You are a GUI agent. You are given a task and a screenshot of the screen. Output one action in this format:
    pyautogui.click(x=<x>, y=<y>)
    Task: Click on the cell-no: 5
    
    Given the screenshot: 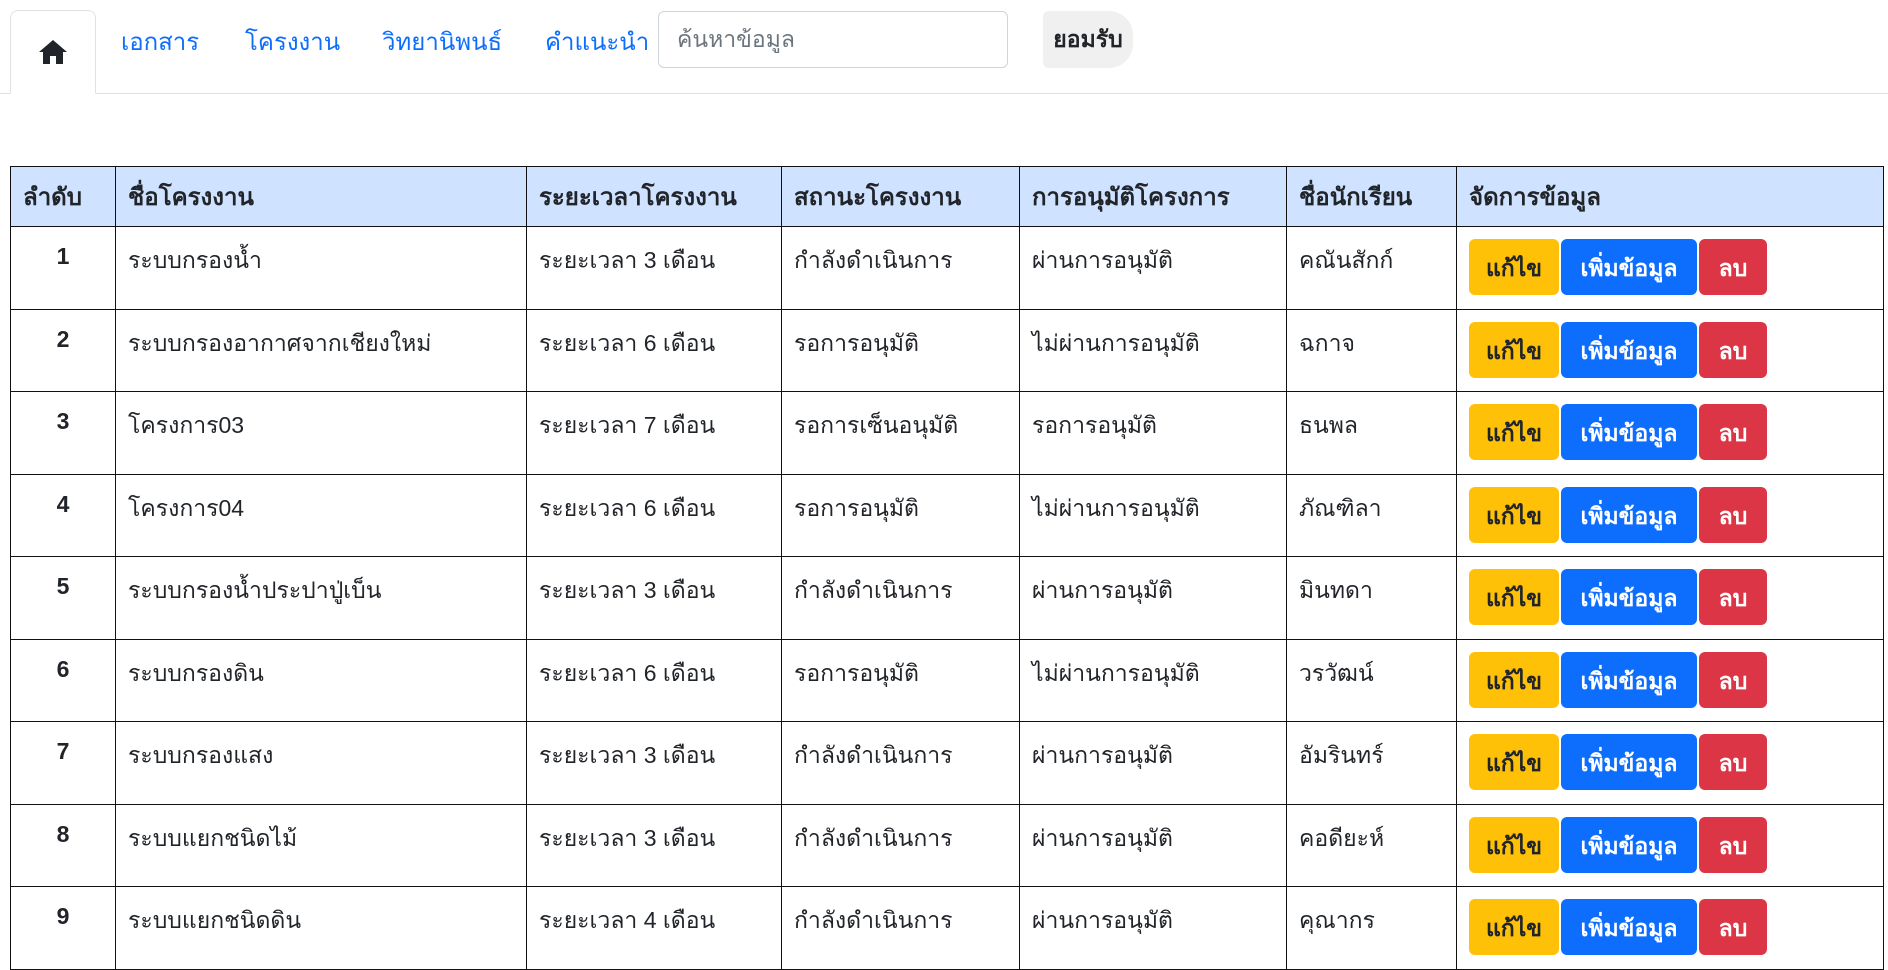 What is the action you would take?
    pyautogui.click(x=63, y=598)
    